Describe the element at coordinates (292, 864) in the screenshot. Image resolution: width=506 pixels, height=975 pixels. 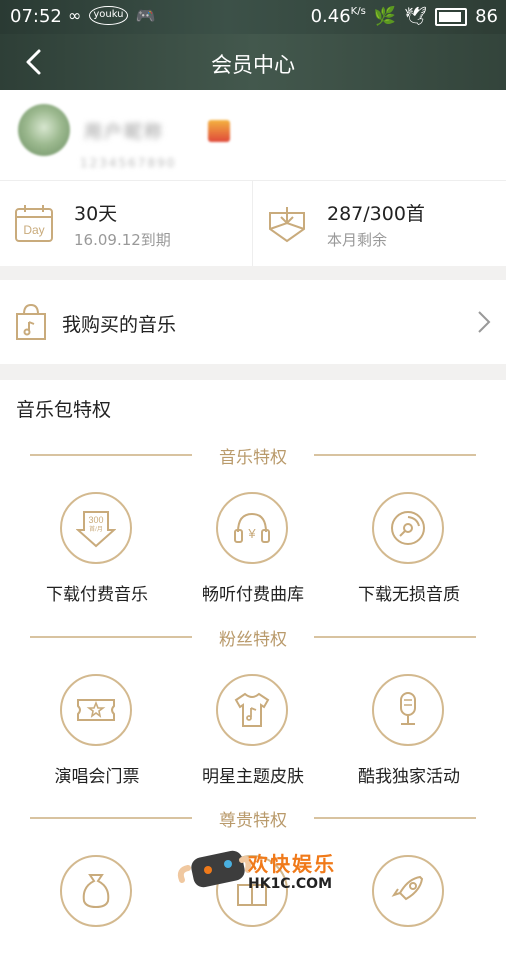
I see `watermark-text: 欢快娱乐` at that location.